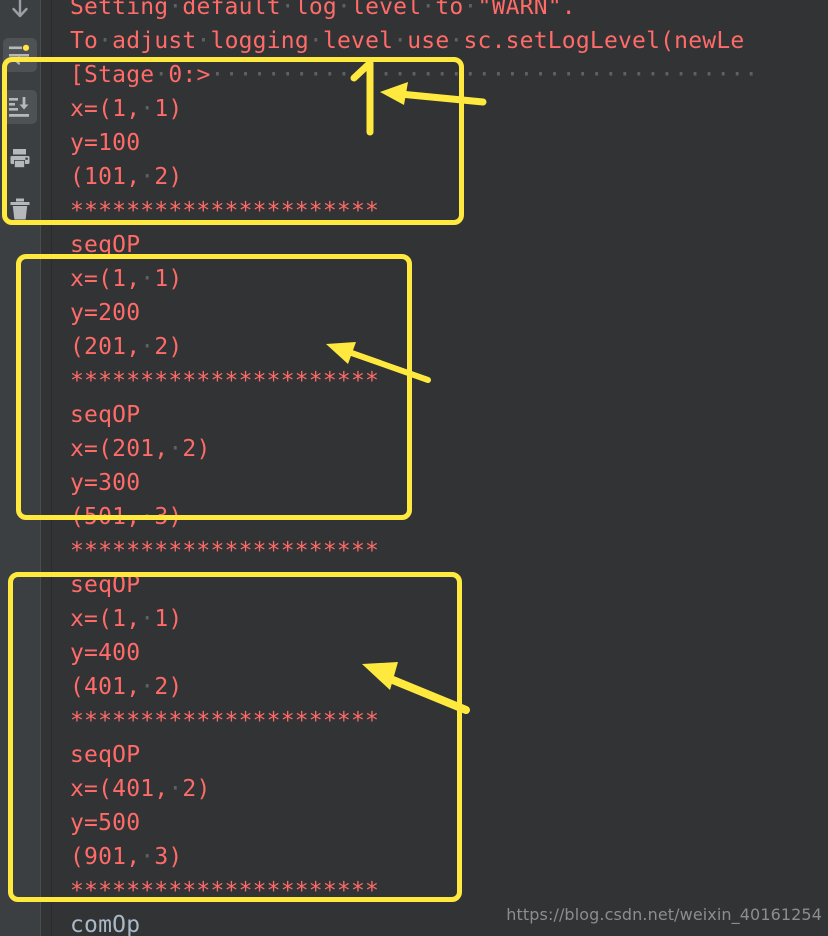  Describe the element at coordinates (105, 687) in the screenshot. I see `line-text: (401,` at that location.